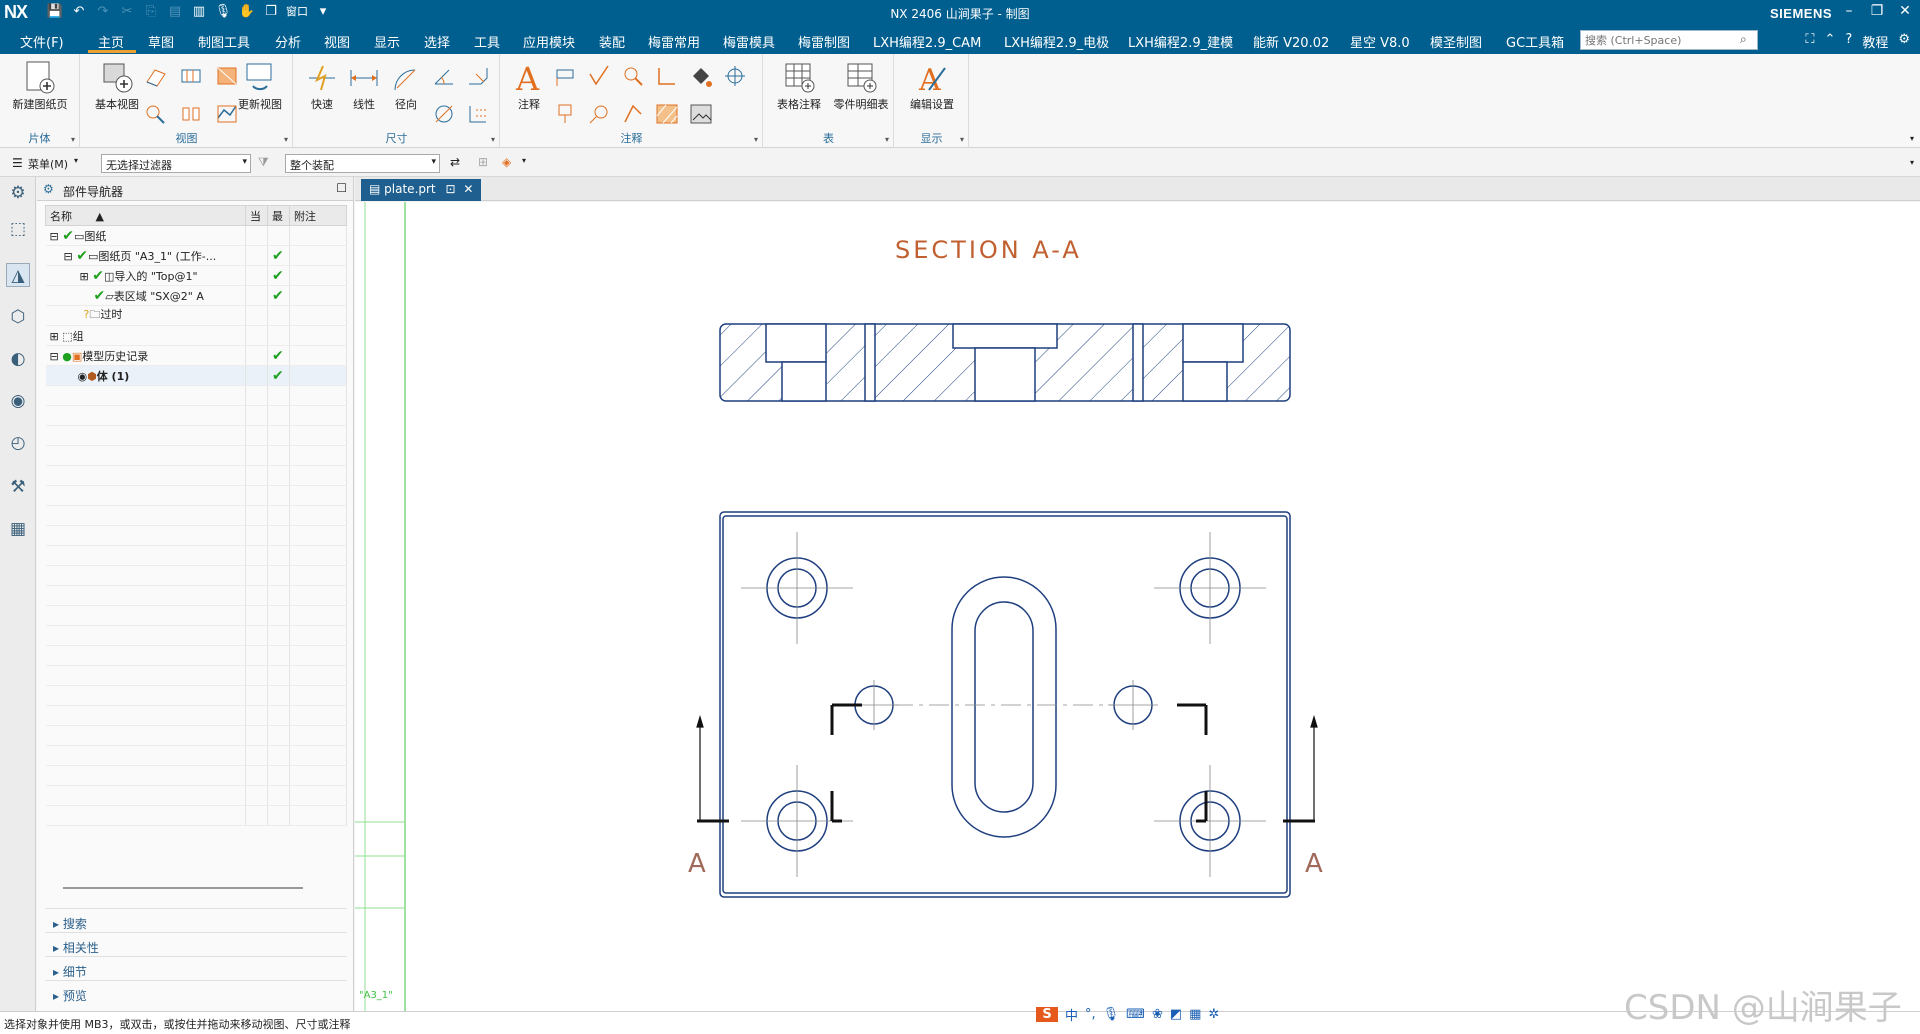 The image size is (1920, 1034). What do you see at coordinates (42, 41) in the screenshot?
I see `menu-file: 文件(F)` at bounding box center [42, 41].